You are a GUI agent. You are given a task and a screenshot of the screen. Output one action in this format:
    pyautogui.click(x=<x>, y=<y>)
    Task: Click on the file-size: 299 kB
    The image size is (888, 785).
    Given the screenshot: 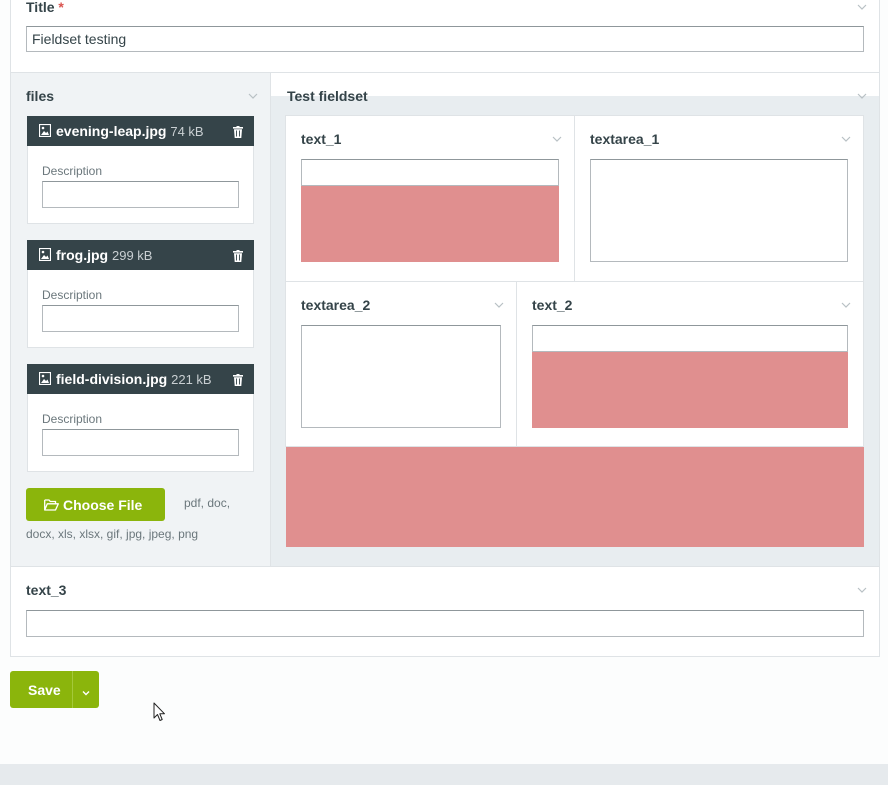 What is the action you would take?
    pyautogui.click(x=132, y=255)
    